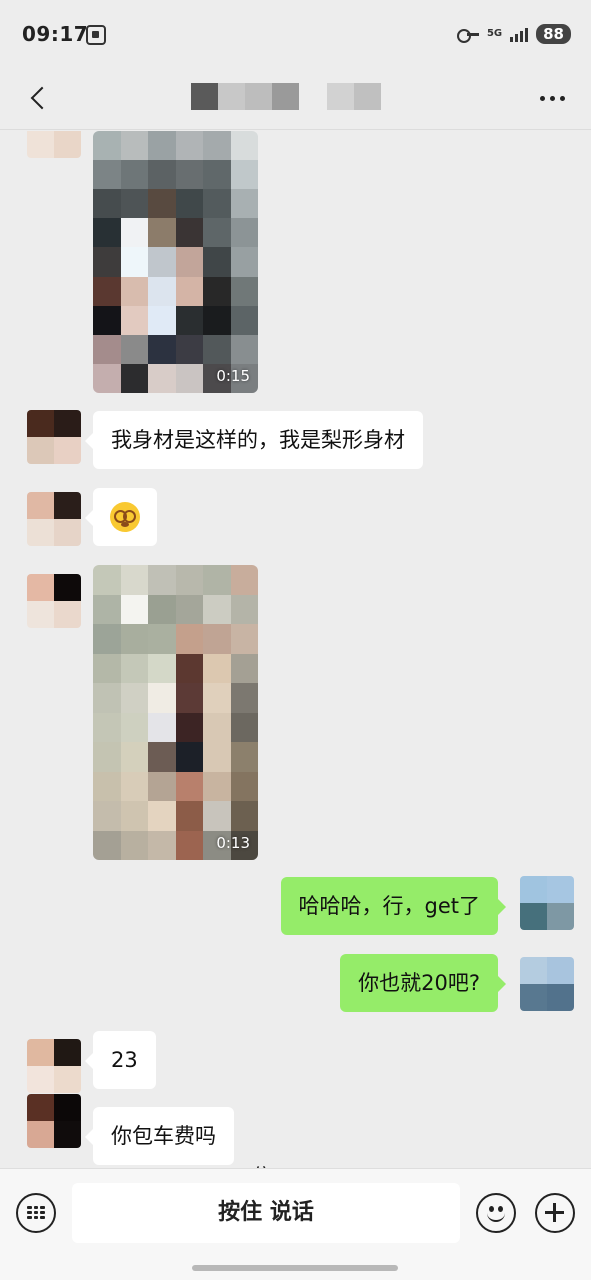 The height and width of the screenshot is (1280, 591). I want to click on input-bar: 按住 说话, so click(295, 1224).